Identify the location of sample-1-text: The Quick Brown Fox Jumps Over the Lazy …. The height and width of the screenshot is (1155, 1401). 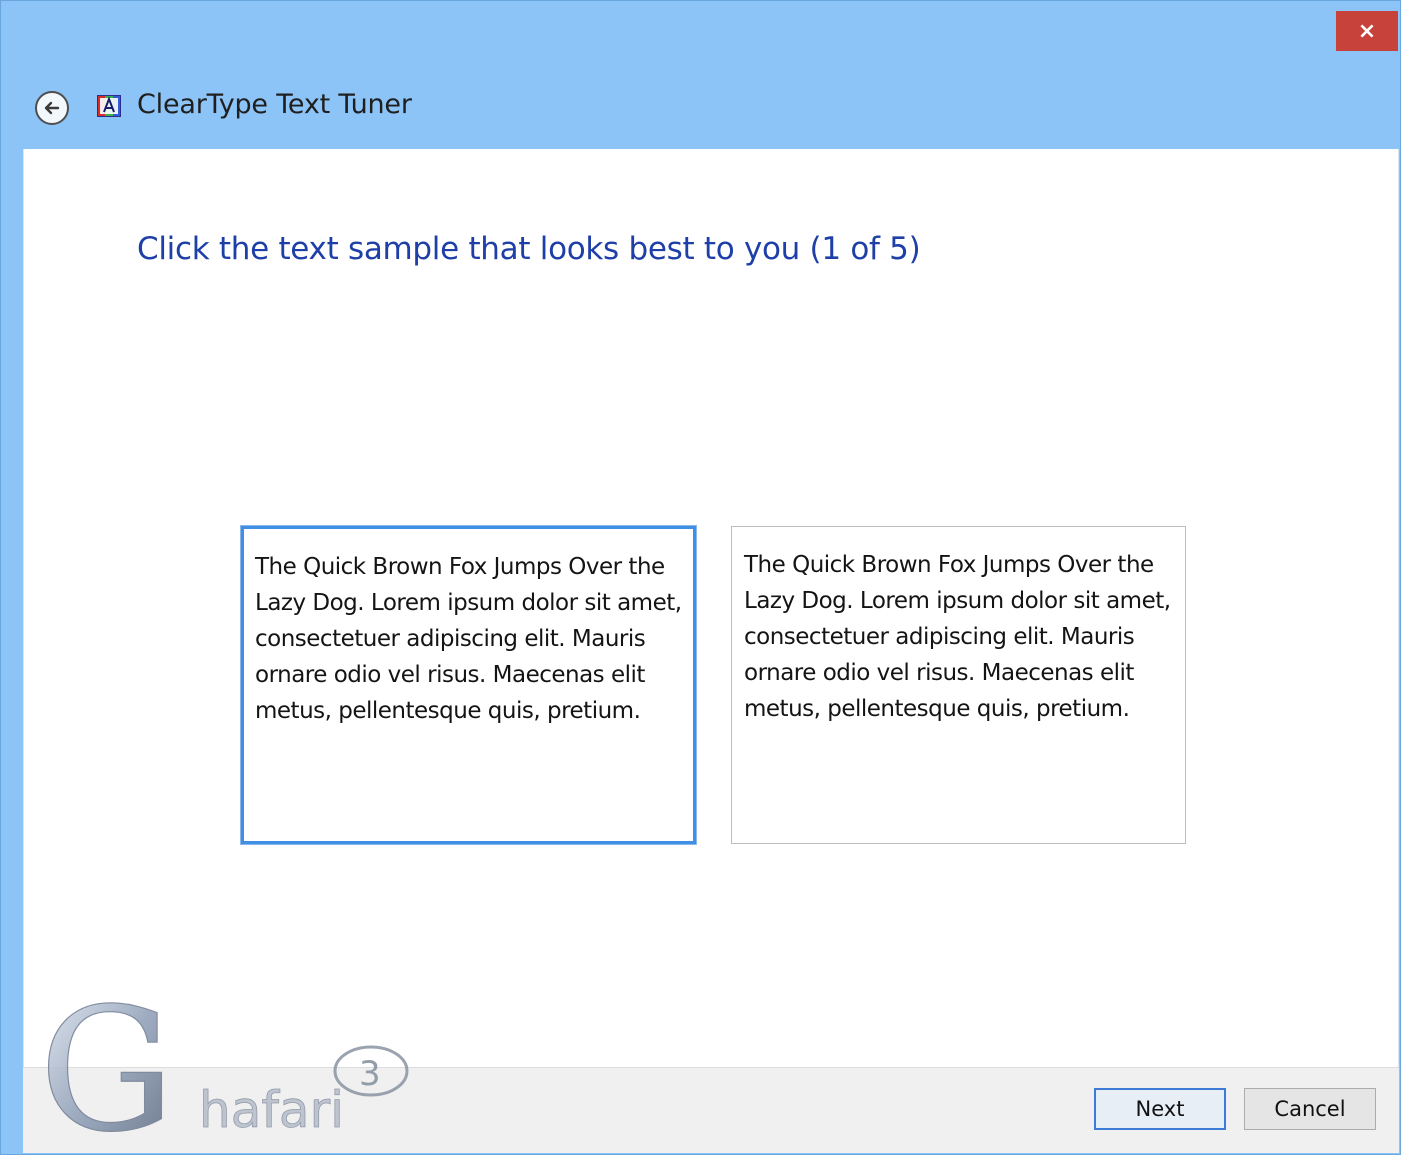
(468, 639).